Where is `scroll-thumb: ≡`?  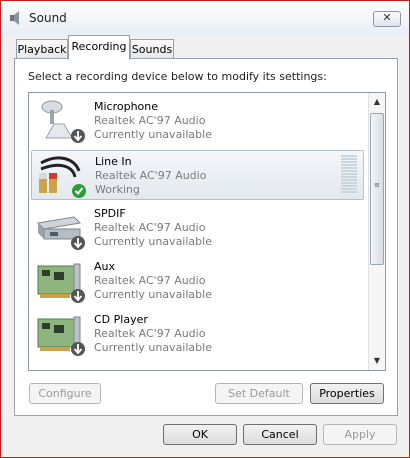
scroll-thumb: ≡ is located at coordinates (377, 189).